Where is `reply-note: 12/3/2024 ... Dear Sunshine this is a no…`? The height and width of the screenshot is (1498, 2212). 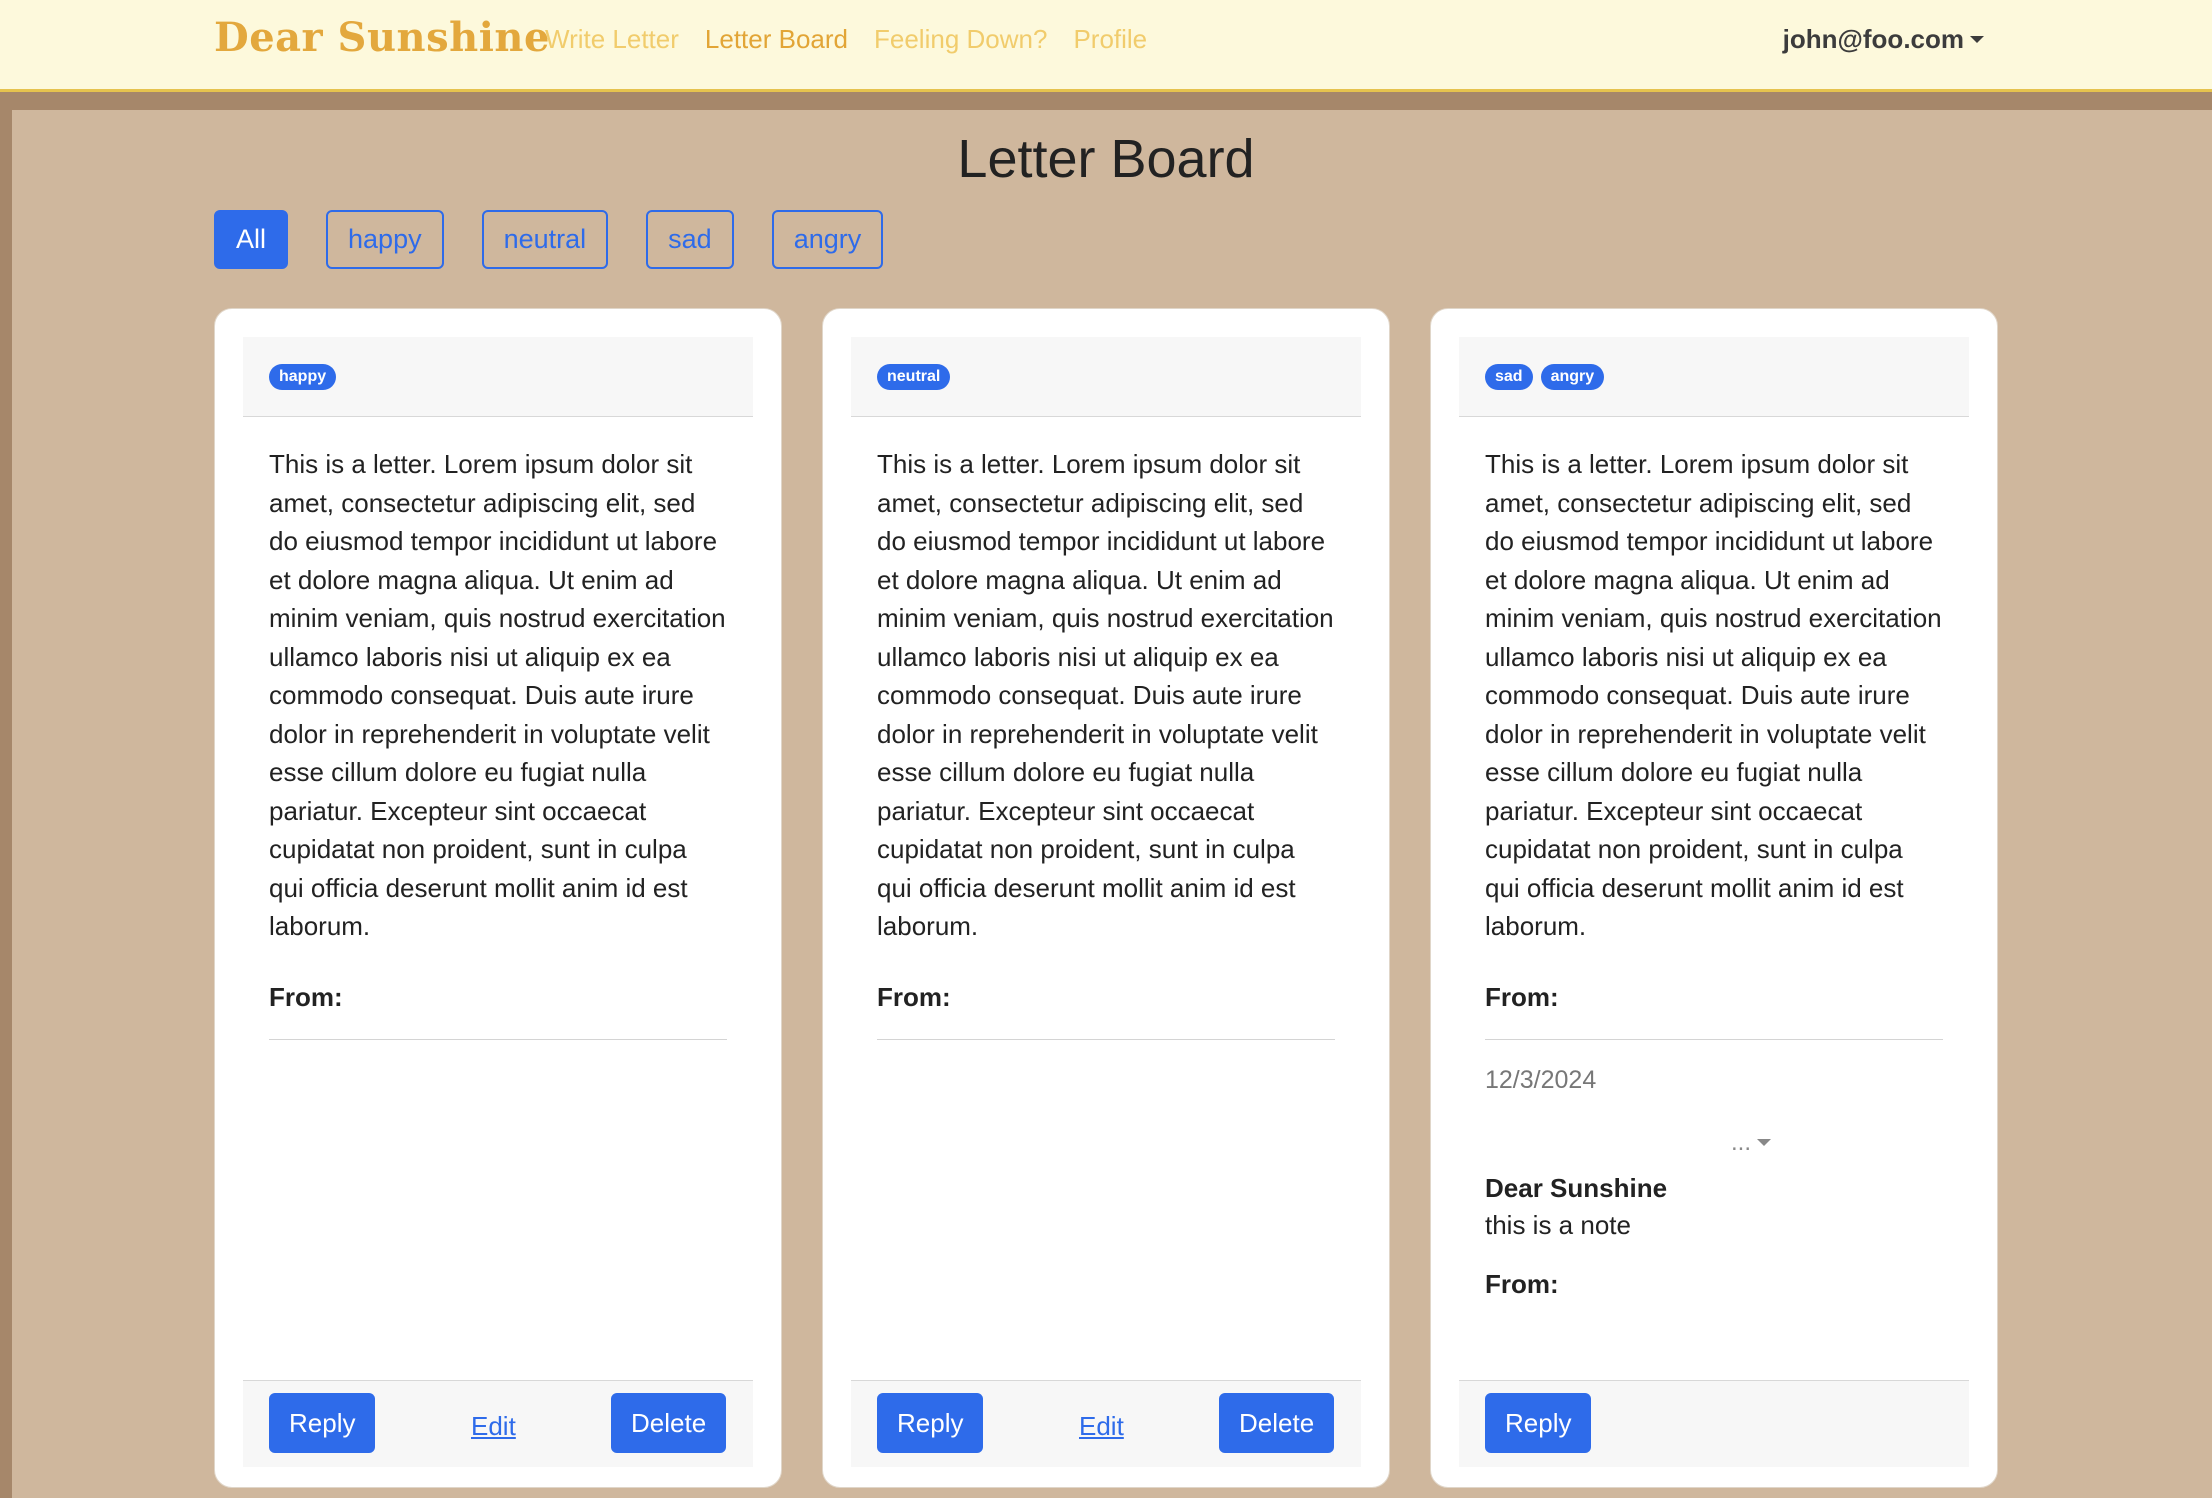
reply-note: 12/3/2024 ... Dear Sunshine this is a no… is located at coordinates (1714, 1170).